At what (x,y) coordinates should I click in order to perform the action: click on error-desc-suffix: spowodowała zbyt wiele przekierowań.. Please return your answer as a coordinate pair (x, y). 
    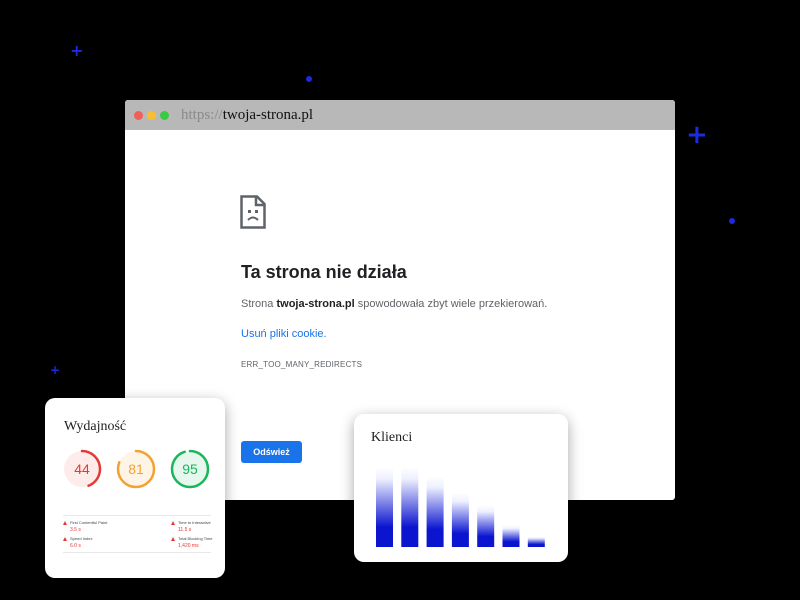
    Looking at the image, I should click on (451, 304).